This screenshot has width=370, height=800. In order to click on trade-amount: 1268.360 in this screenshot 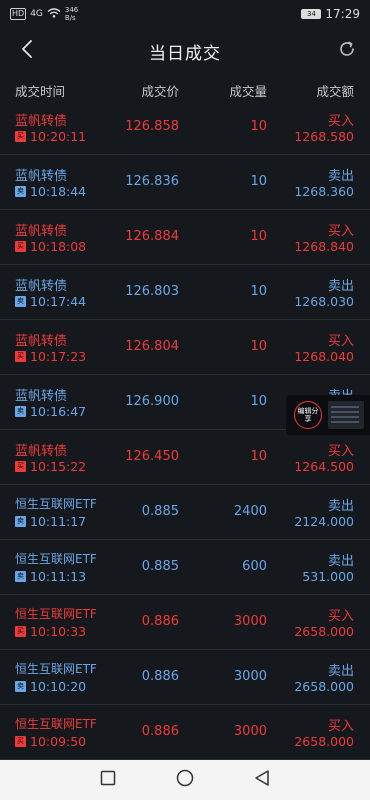, I will do `click(324, 191)`.